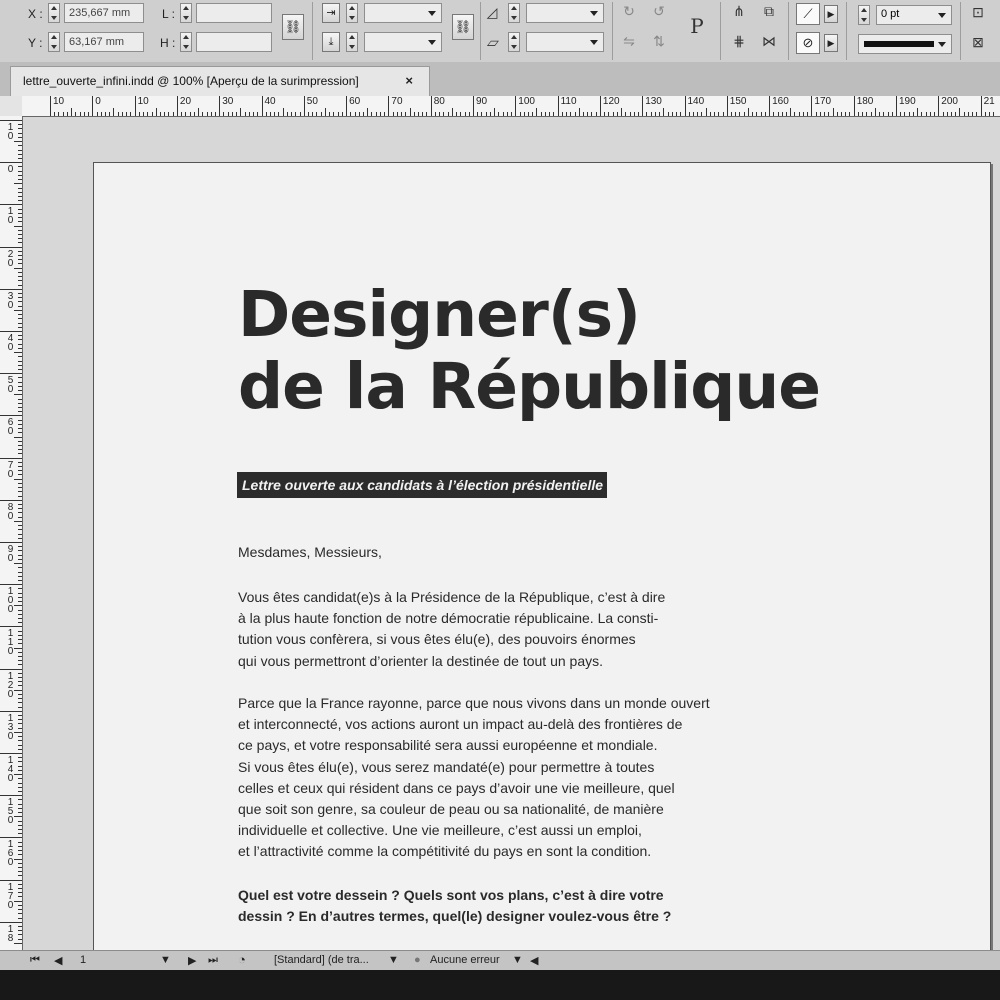  Describe the element at coordinates (54, 13) in the screenshot. I see `x-spinner` at that location.